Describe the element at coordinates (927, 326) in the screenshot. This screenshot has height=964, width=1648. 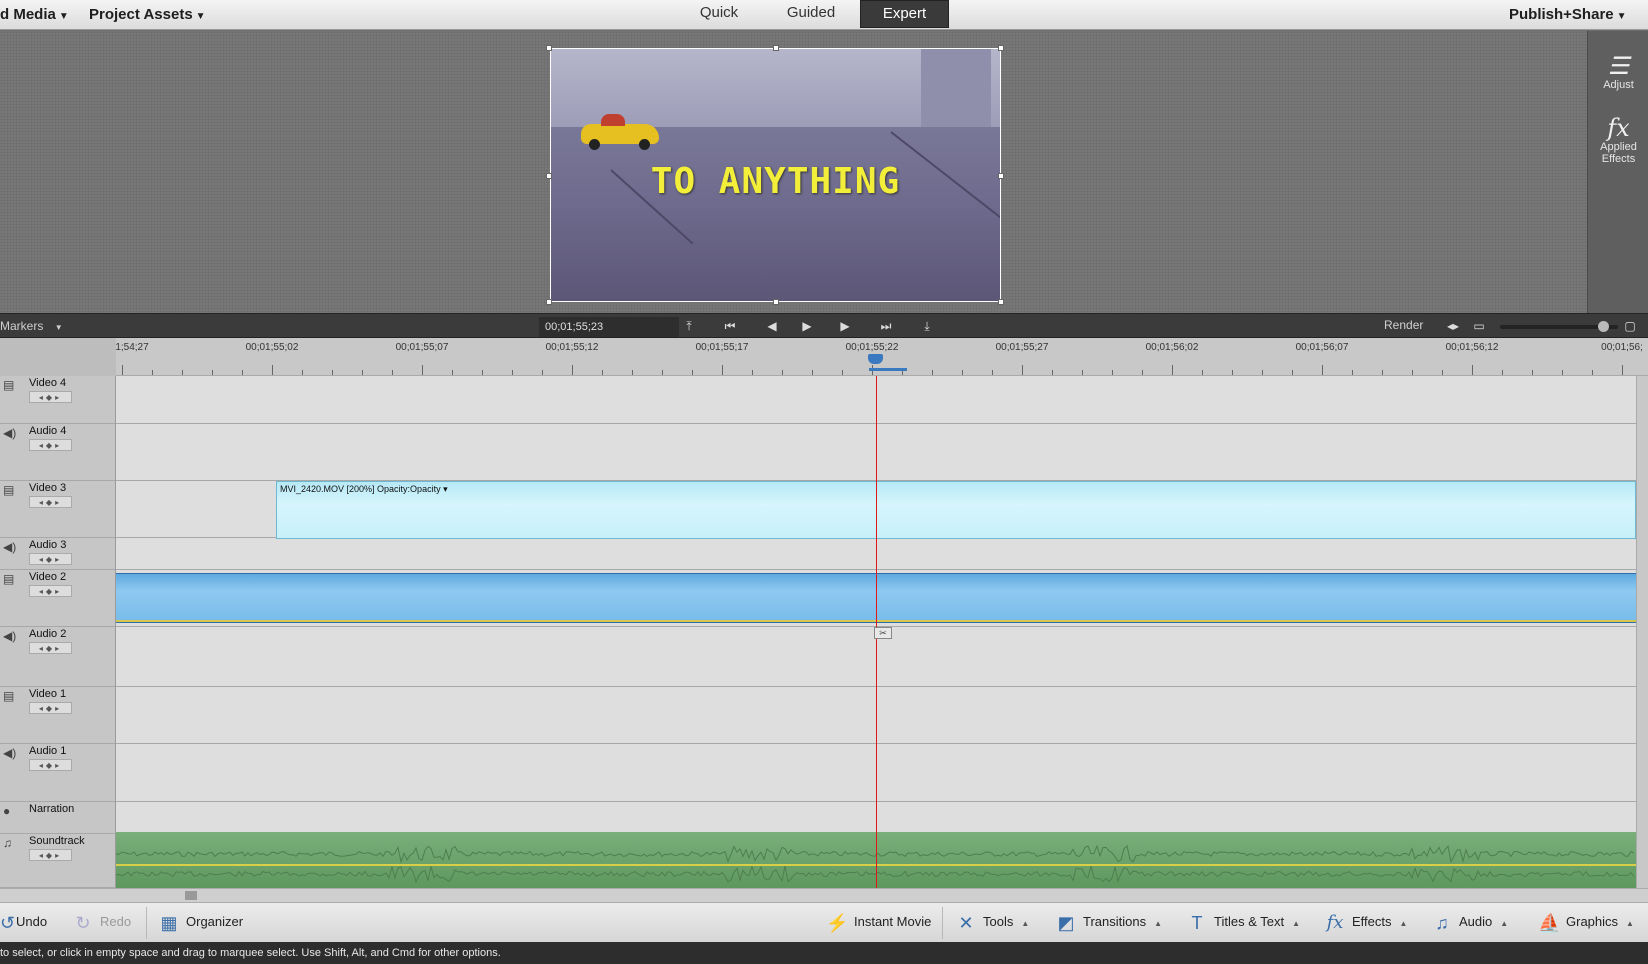
I see `go-to-out-point-icon: ⤓` at that location.